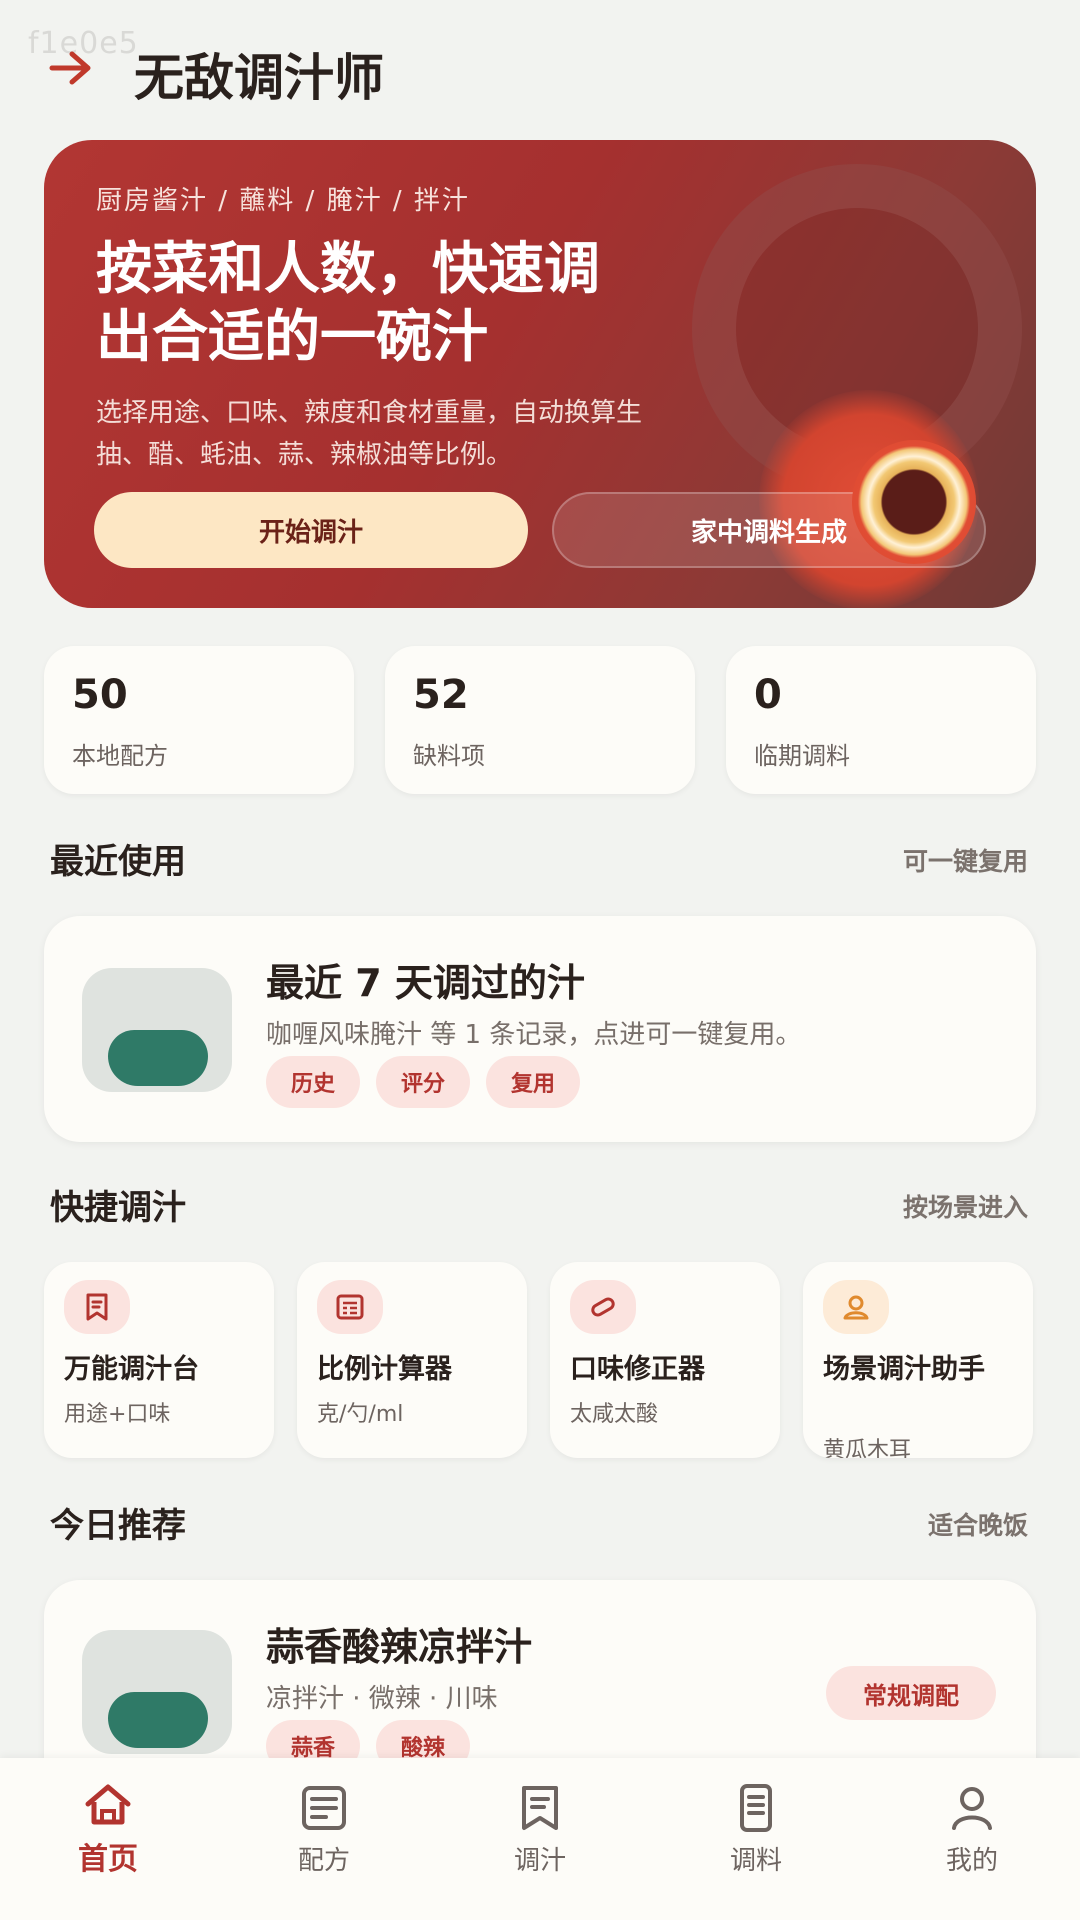  Describe the element at coordinates (120, 756) in the screenshot. I see `stat-label: 本地配方` at that location.